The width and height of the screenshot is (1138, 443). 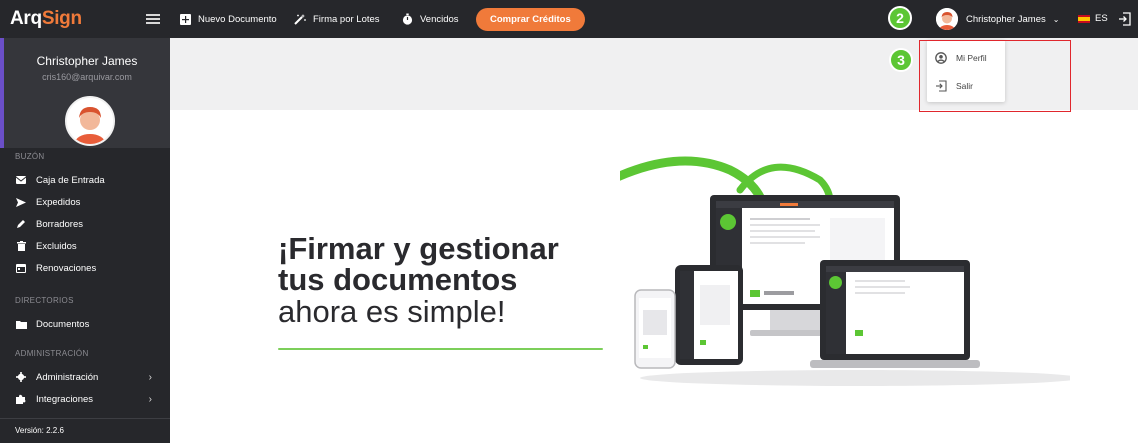 What do you see at coordinates (30, 156) in the screenshot?
I see `section-title-buzon: BUZÓN` at bounding box center [30, 156].